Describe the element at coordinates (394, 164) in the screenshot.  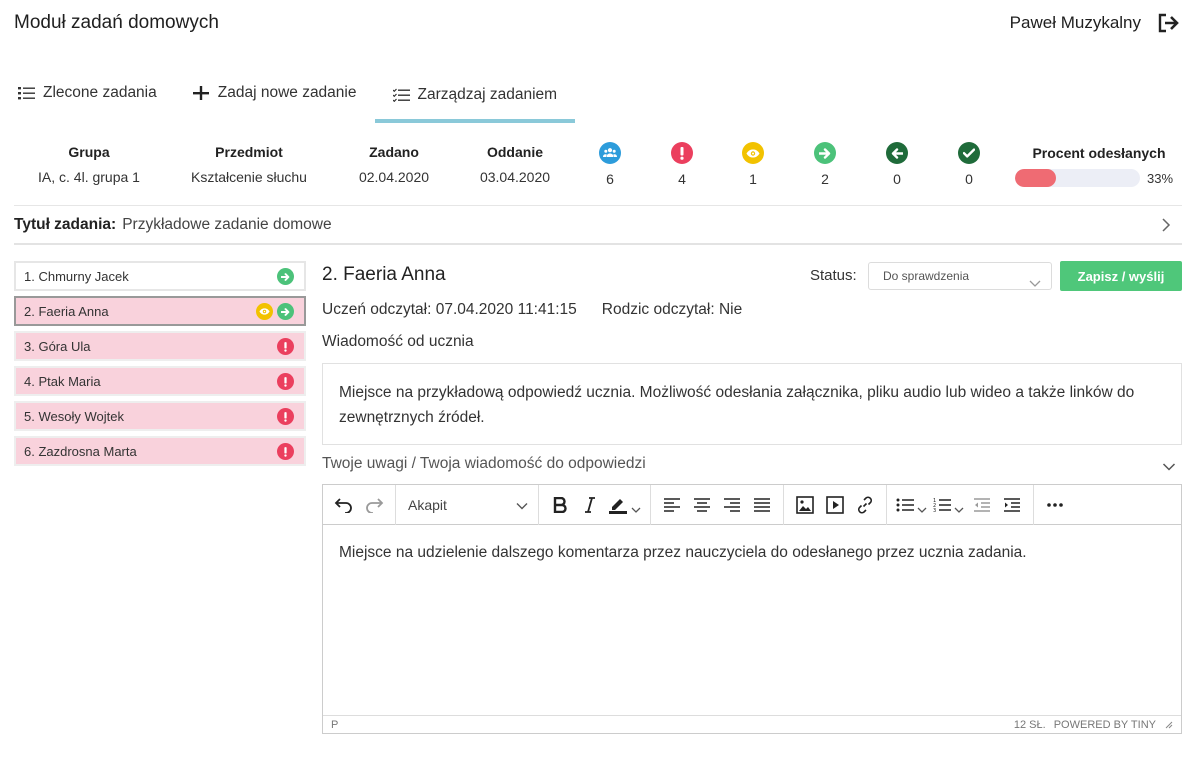
I see `summary-assigned: Zadano 02.04.2020` at that location.